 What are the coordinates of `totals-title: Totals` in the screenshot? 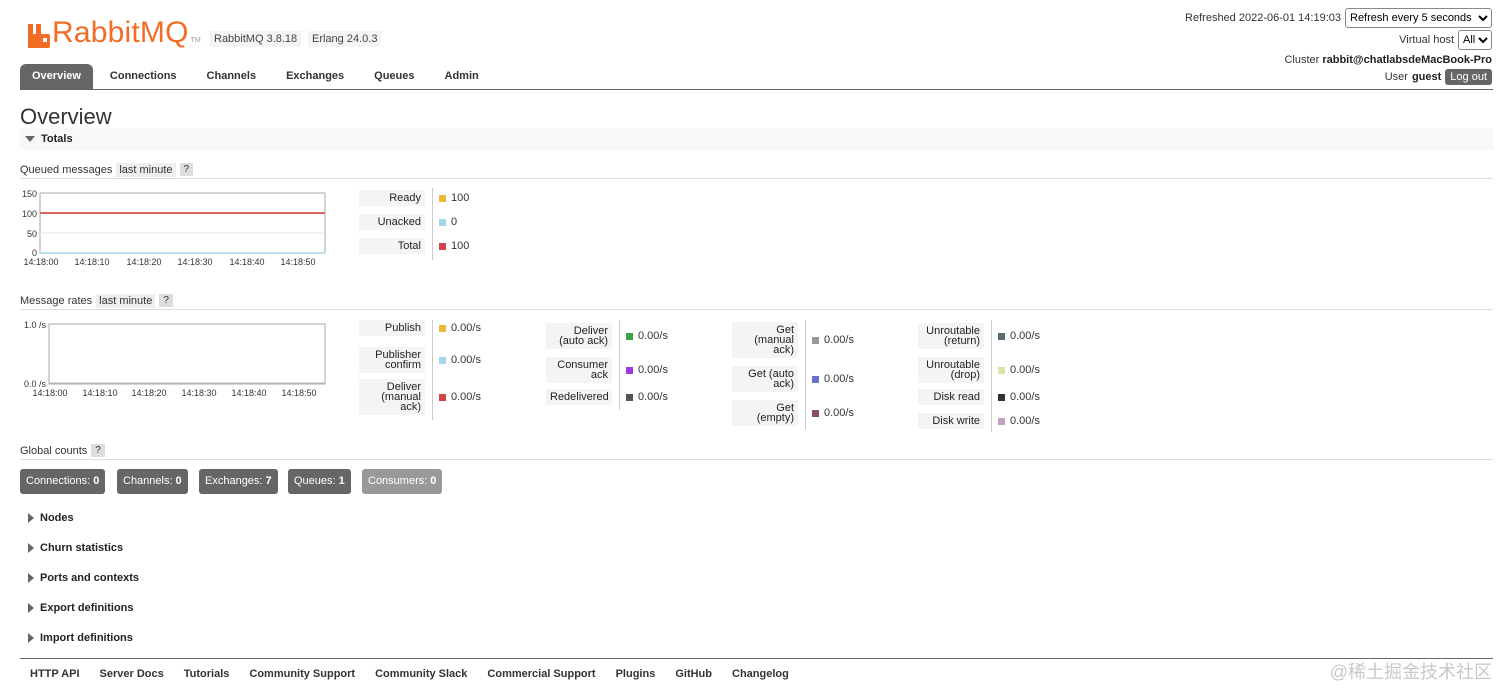 It's located at (57, 139).